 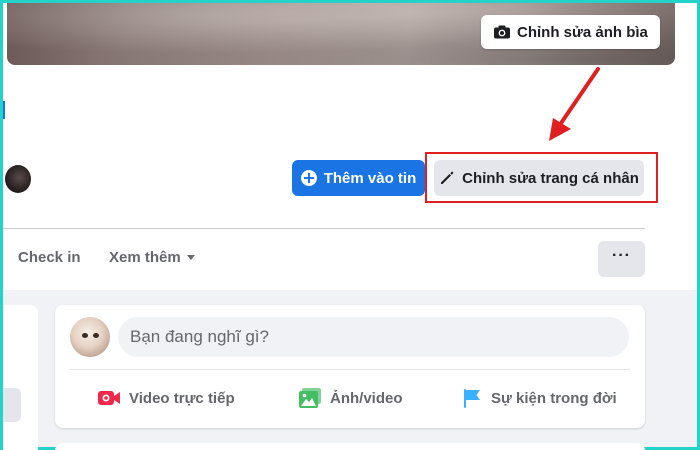 I want to click on live-video-button: Video trực tiếp, so click(x=166, y=398).